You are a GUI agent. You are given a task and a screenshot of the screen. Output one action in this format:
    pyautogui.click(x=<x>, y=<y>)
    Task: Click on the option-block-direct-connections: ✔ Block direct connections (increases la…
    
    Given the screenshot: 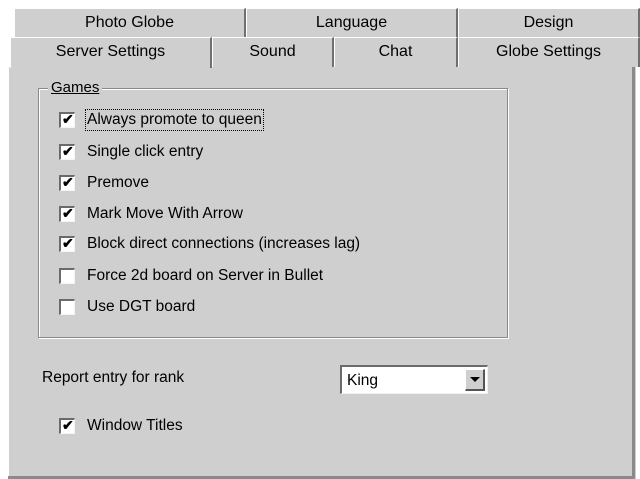 What is the action you would take?
    pyautogui.click(x=209, y=244)
    